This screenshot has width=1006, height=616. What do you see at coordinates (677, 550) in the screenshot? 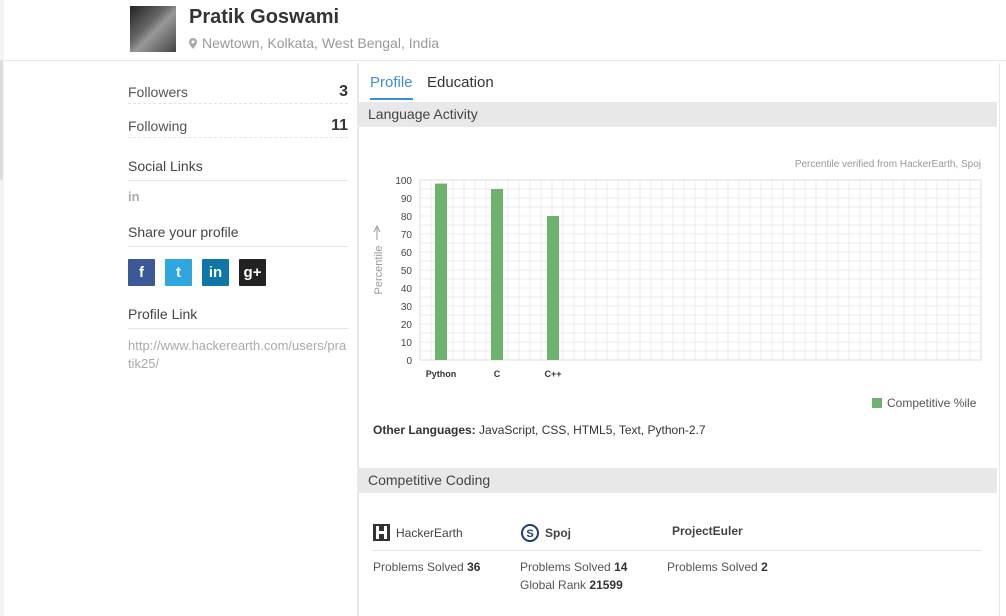
I see `divider` at bounding box center [677, 550].